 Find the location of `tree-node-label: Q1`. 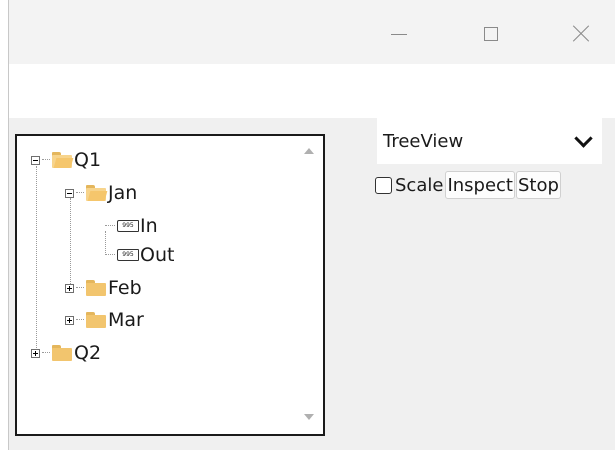

tree-node-label: Q1 is located at coordinates (88, 160).